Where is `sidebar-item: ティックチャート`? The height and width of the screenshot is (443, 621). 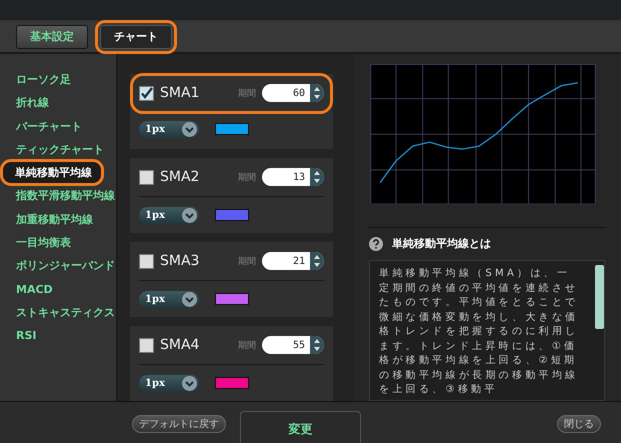
sidebar-item: ティックチャート is located at coordinates (58, 150).